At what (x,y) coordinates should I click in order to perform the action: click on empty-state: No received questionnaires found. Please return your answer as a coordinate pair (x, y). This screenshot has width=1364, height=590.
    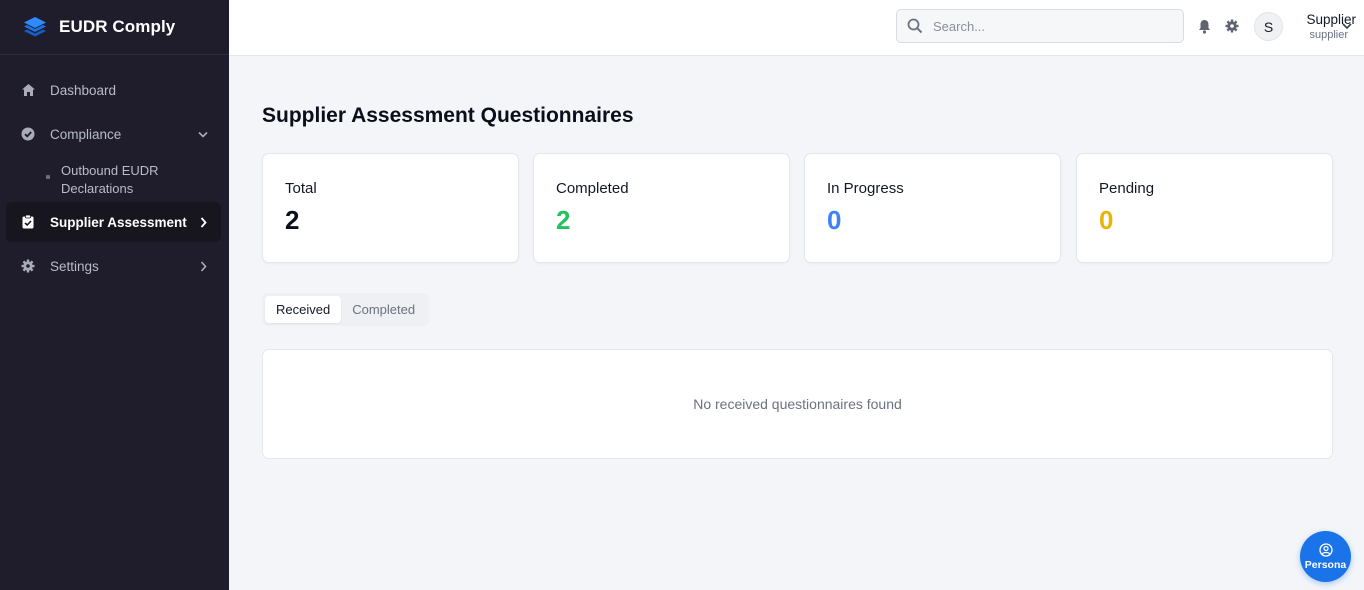
    Looking at the image, I should click on (797, 404).